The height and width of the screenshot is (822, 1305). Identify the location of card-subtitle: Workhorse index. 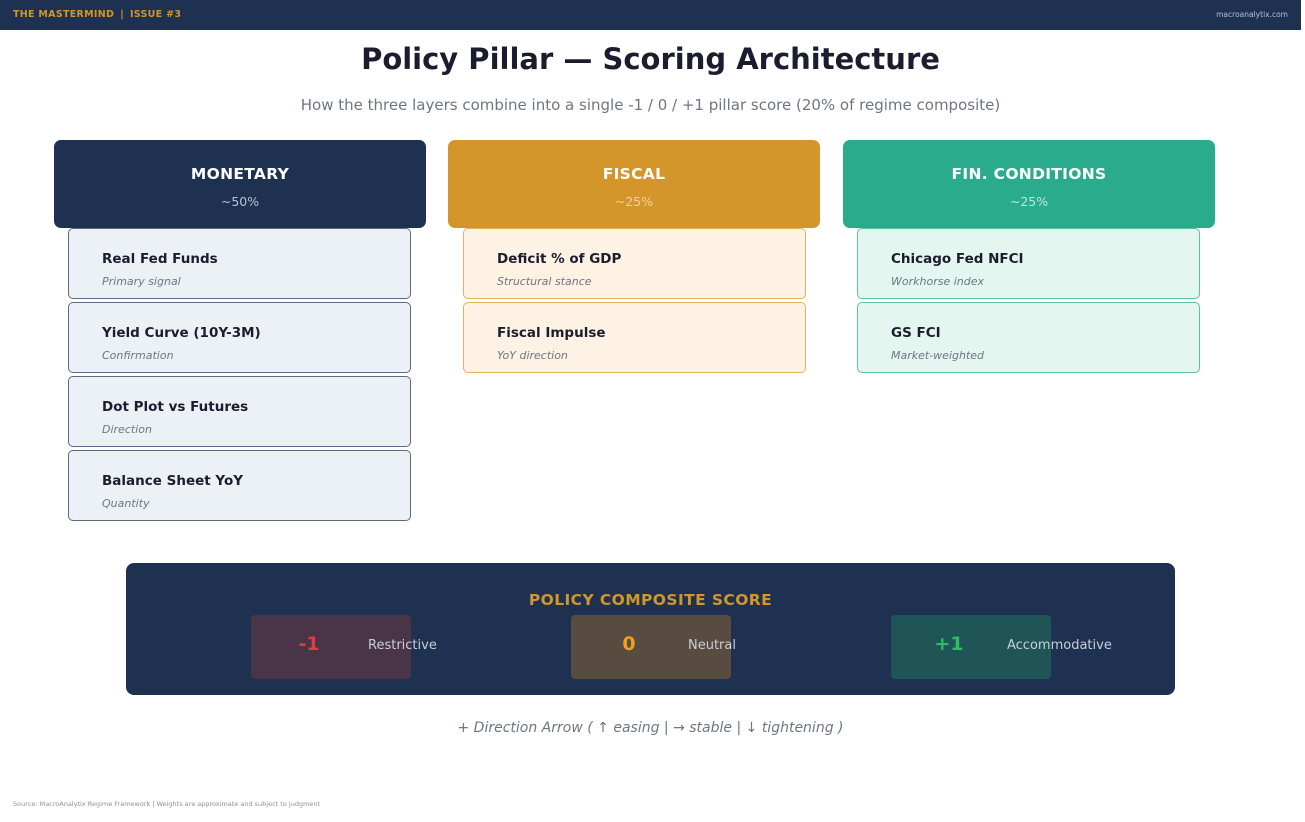
(938, 281).